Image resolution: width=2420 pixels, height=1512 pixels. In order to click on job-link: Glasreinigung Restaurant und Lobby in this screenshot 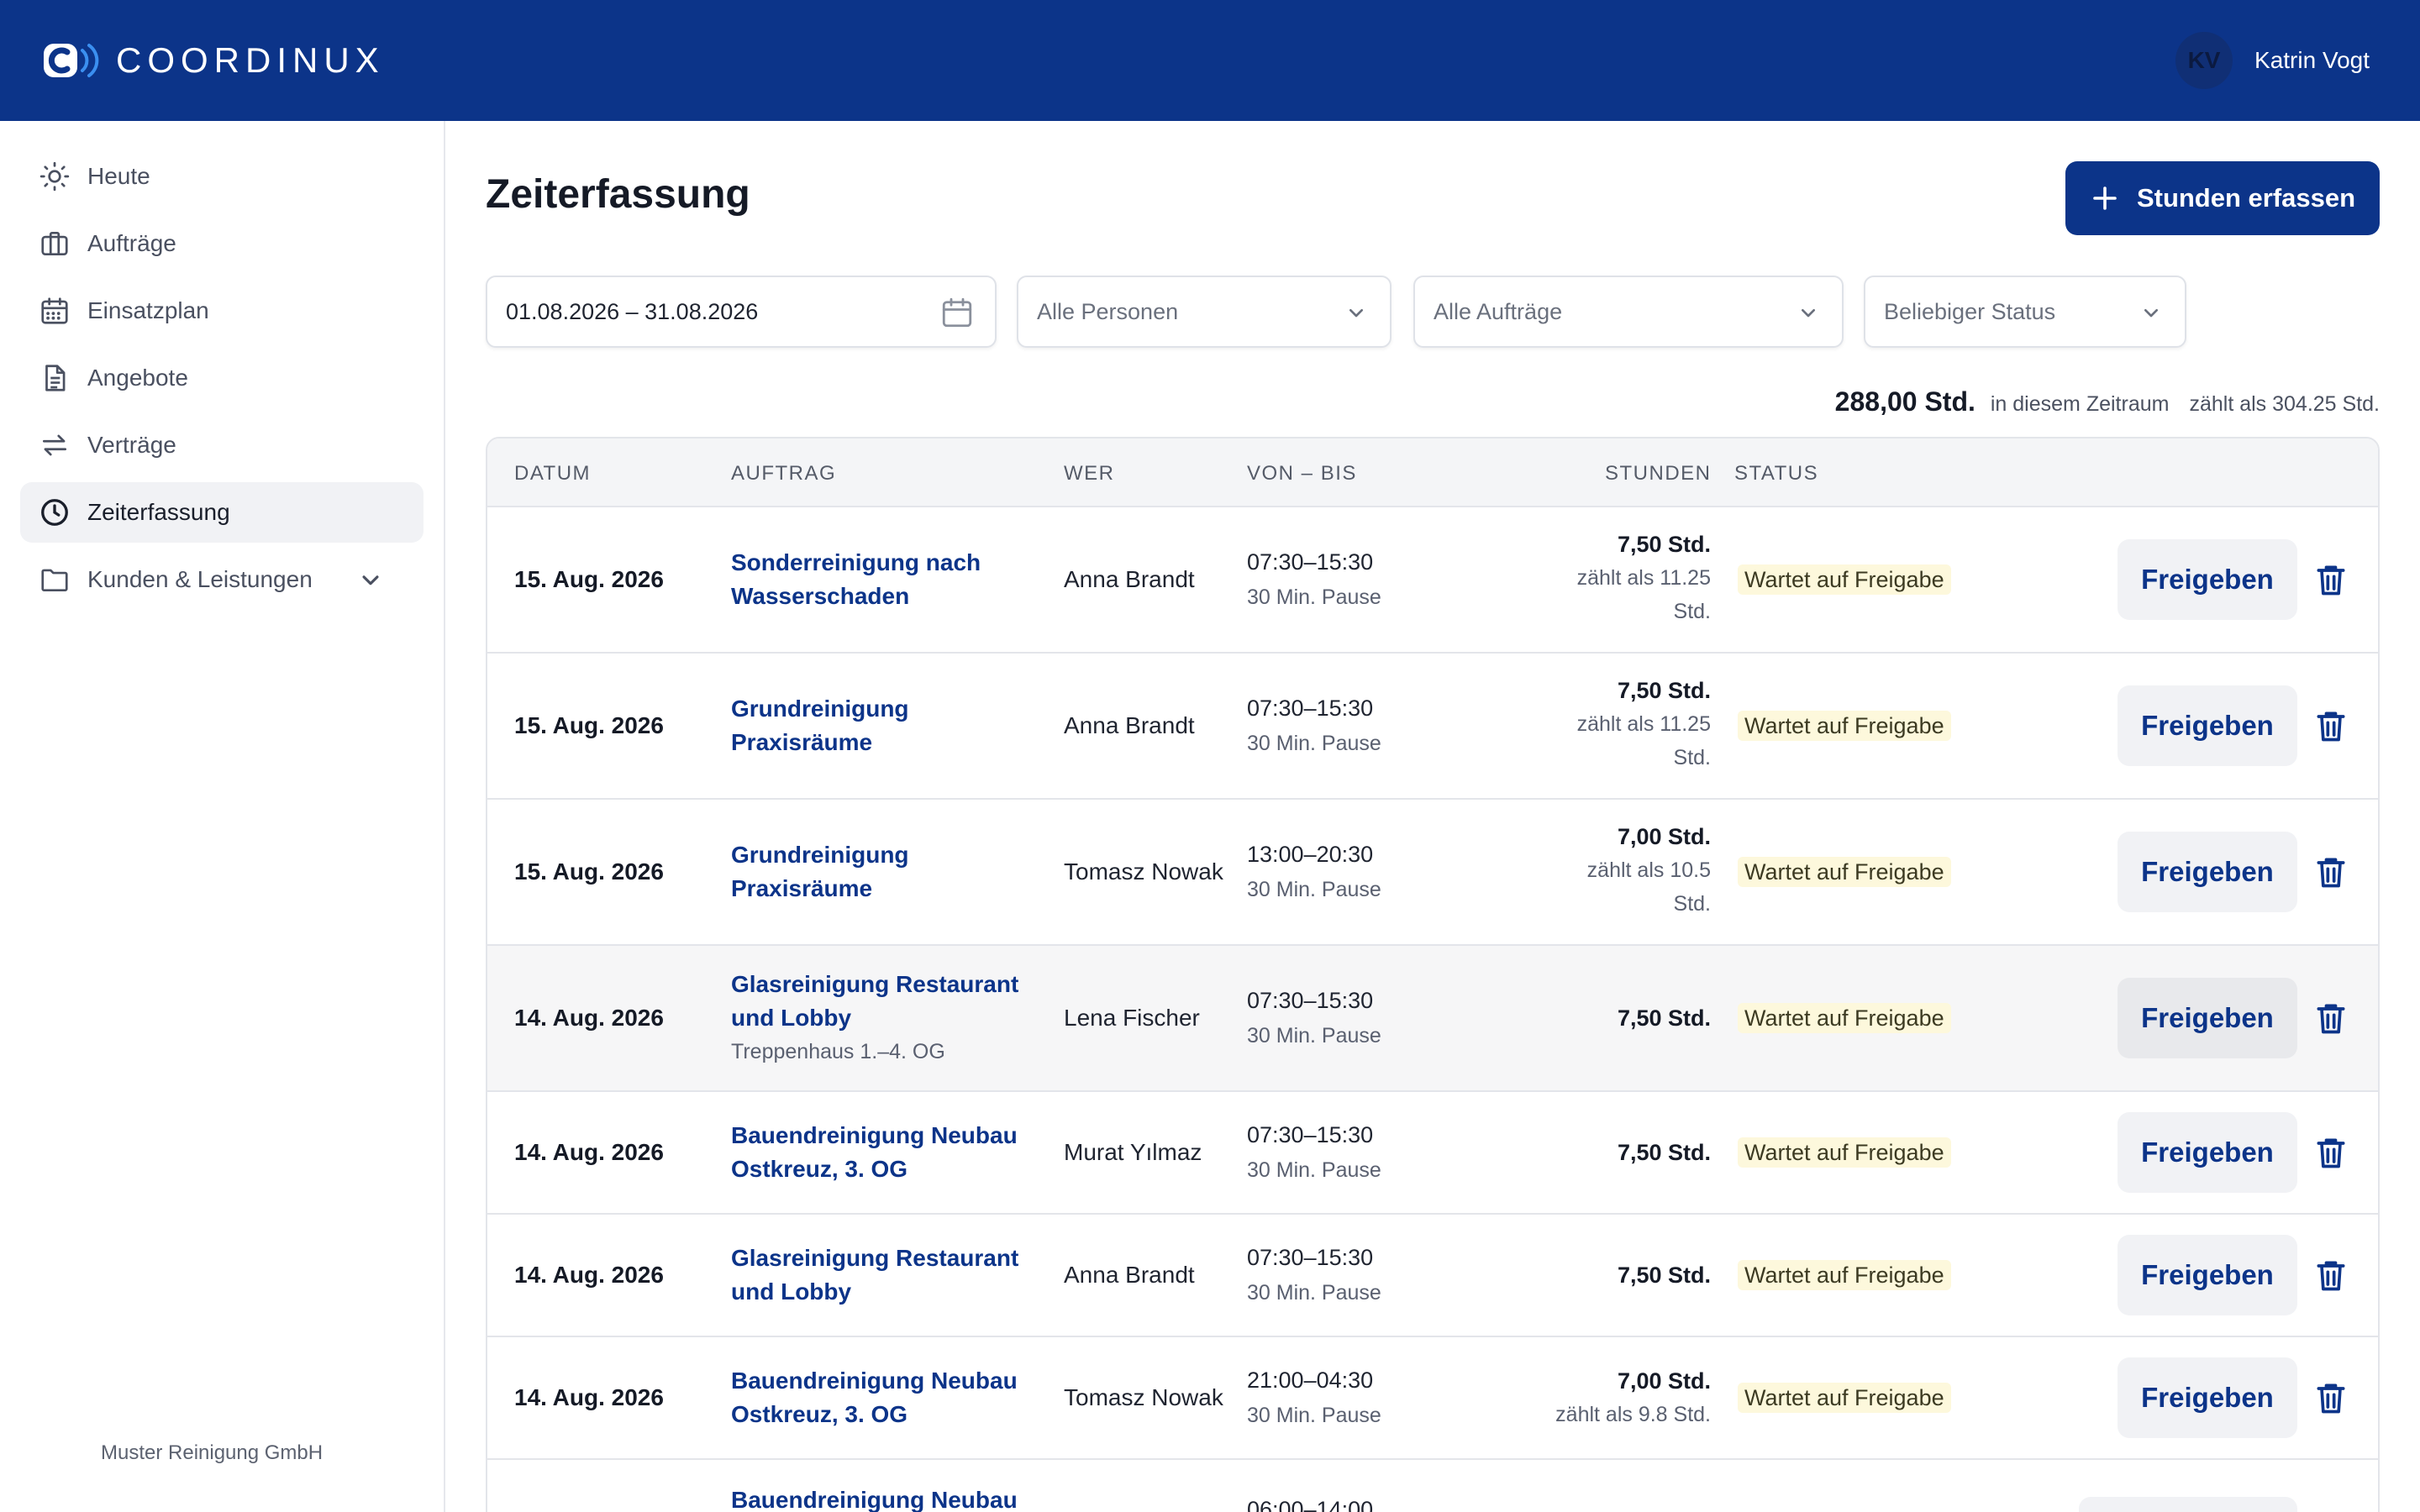, I will do `click(882, 1275)`.